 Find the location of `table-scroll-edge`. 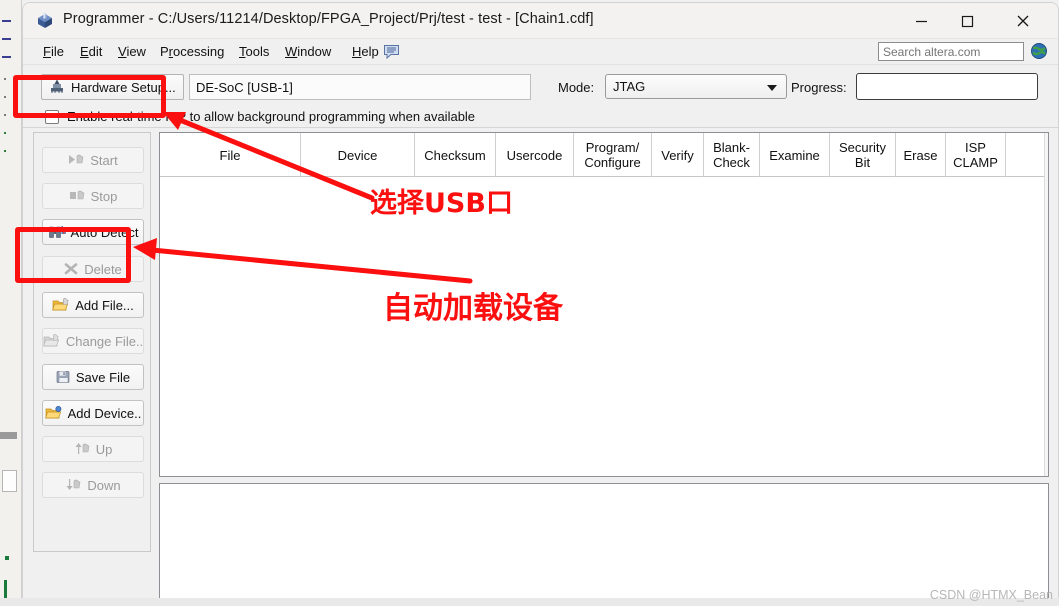

table-scroll-edge is located at coordinates (1046, 304).